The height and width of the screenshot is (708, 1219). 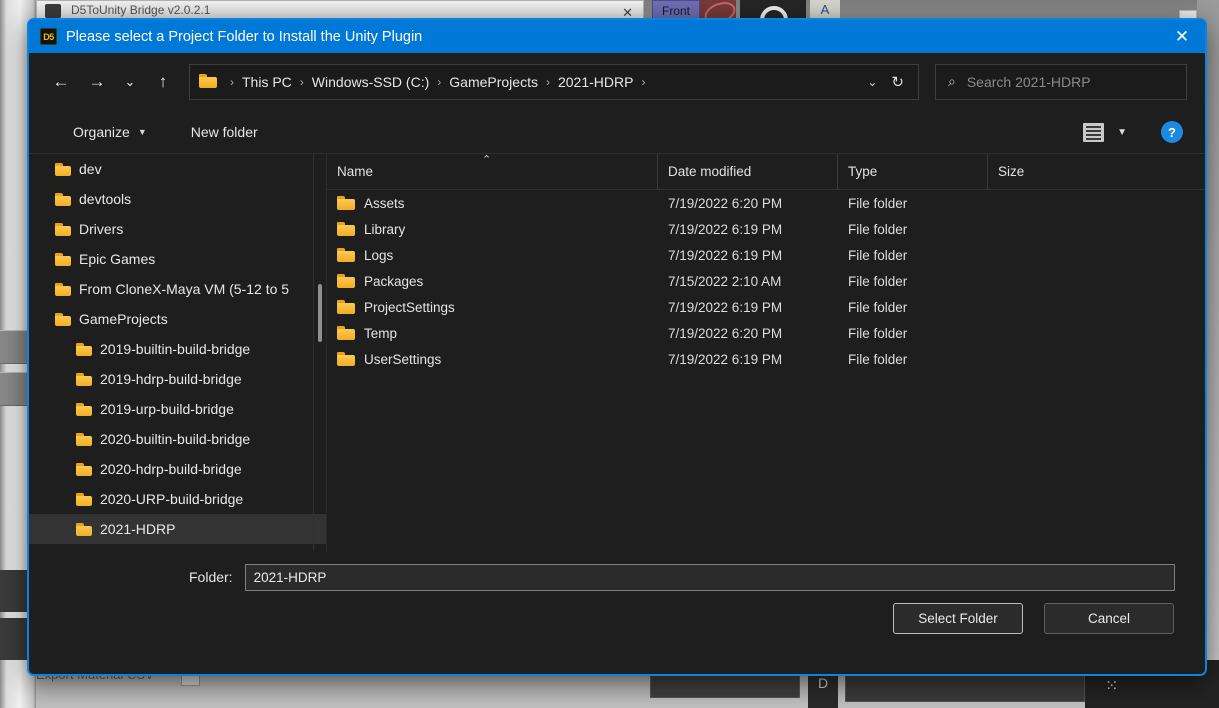 I want to click on column-header-label: Size, so click(x=1011, y=171).